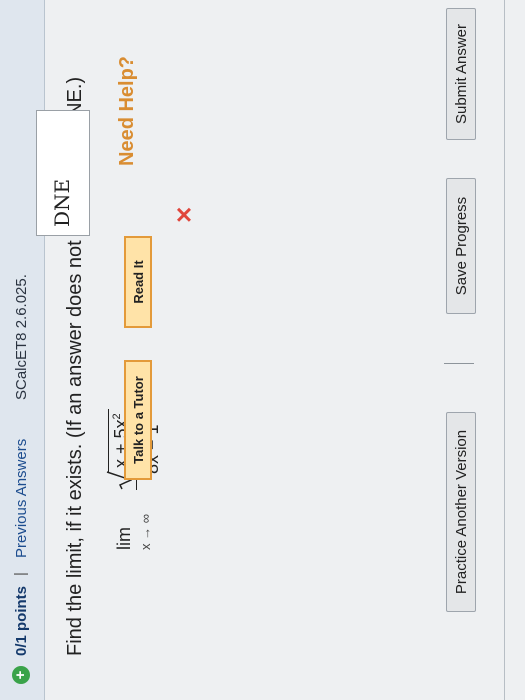  What do you see at coordinates (124, 538) in the screenshot?
I see `lim-operator: lim` at bounding box center [124, 538].